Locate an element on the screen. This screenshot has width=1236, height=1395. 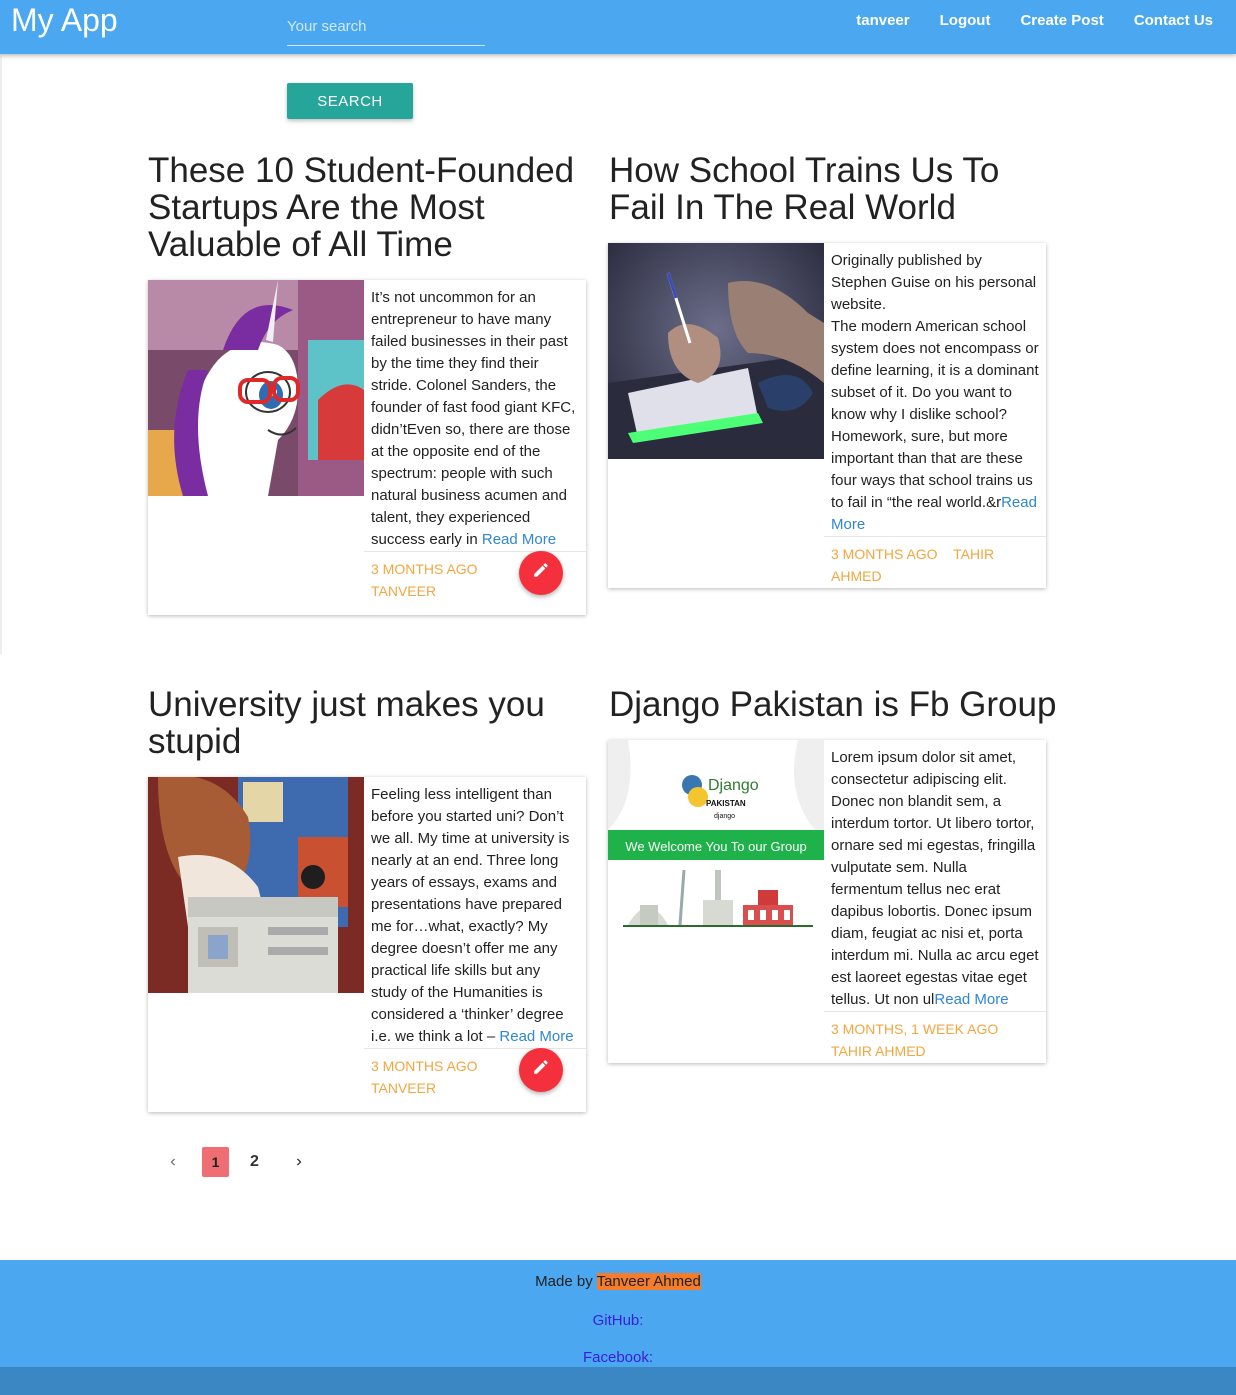
post-time: 3 months, 1 week ago is located at coordinates (915, 1029).